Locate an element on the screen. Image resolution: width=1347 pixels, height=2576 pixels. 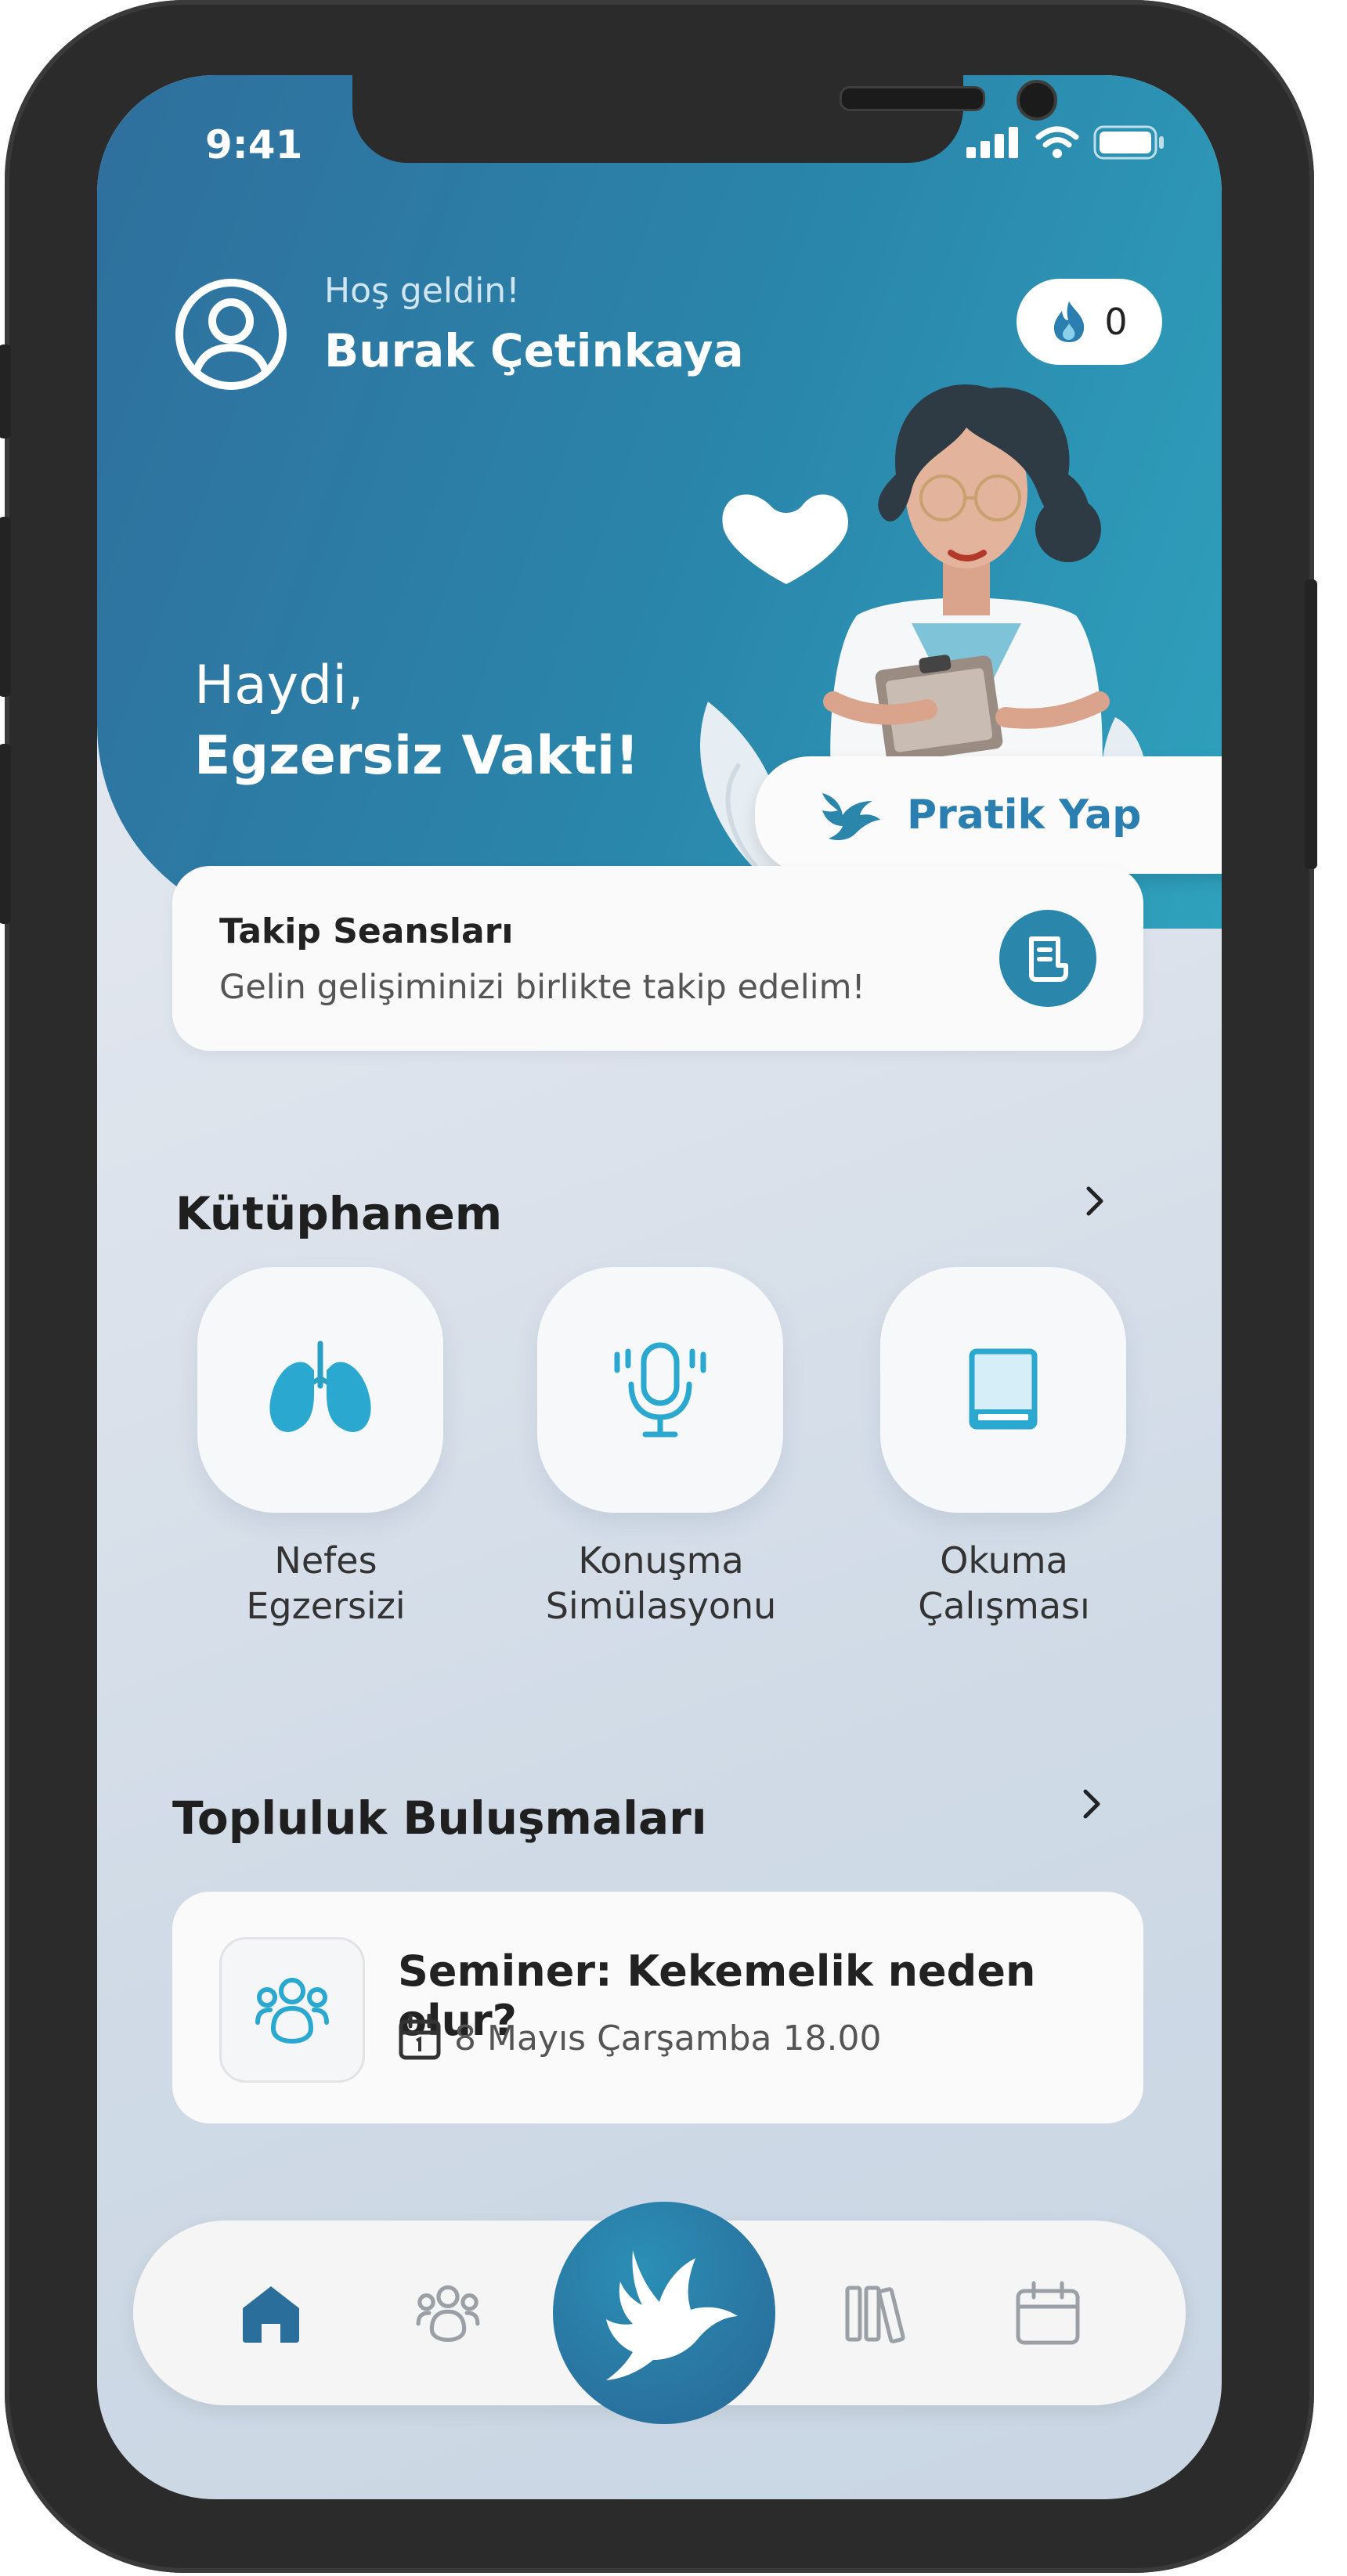
notes-icon is located at coordinates (1047, 959).